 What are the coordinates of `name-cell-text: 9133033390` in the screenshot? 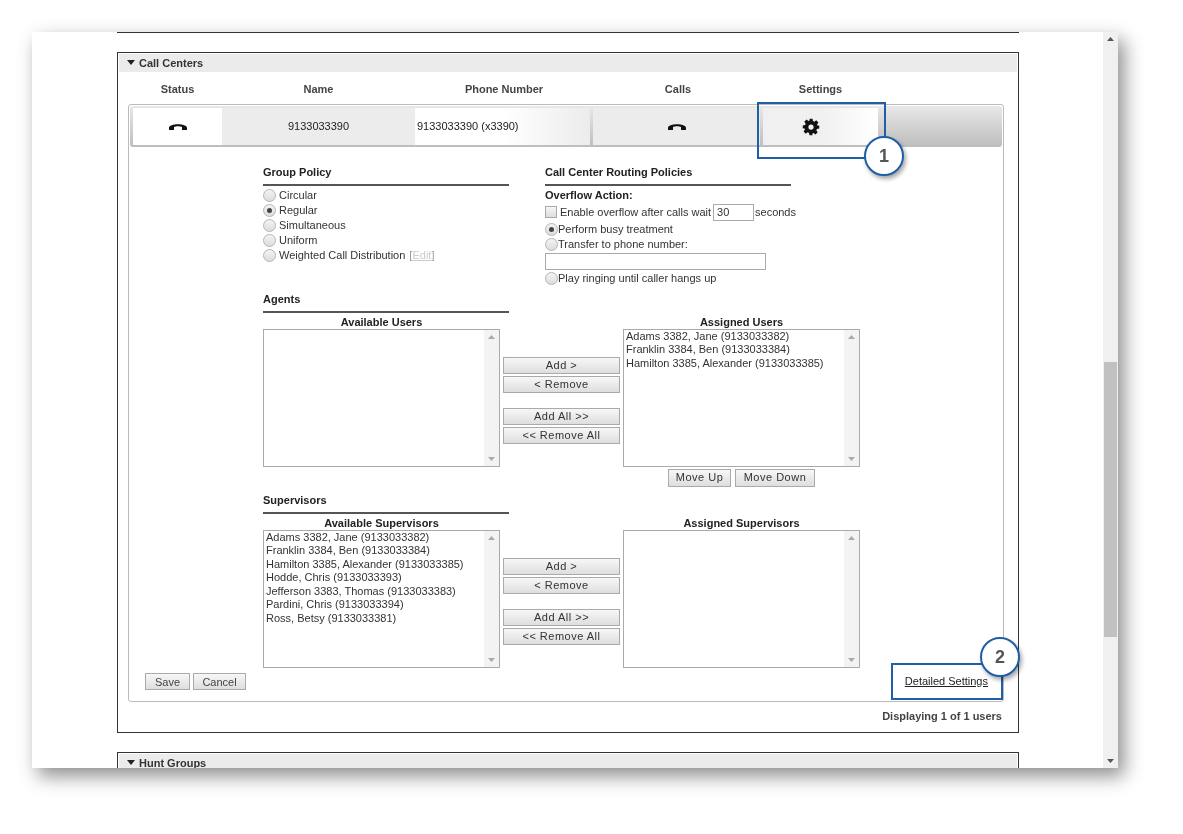 It's located at (318, 127).